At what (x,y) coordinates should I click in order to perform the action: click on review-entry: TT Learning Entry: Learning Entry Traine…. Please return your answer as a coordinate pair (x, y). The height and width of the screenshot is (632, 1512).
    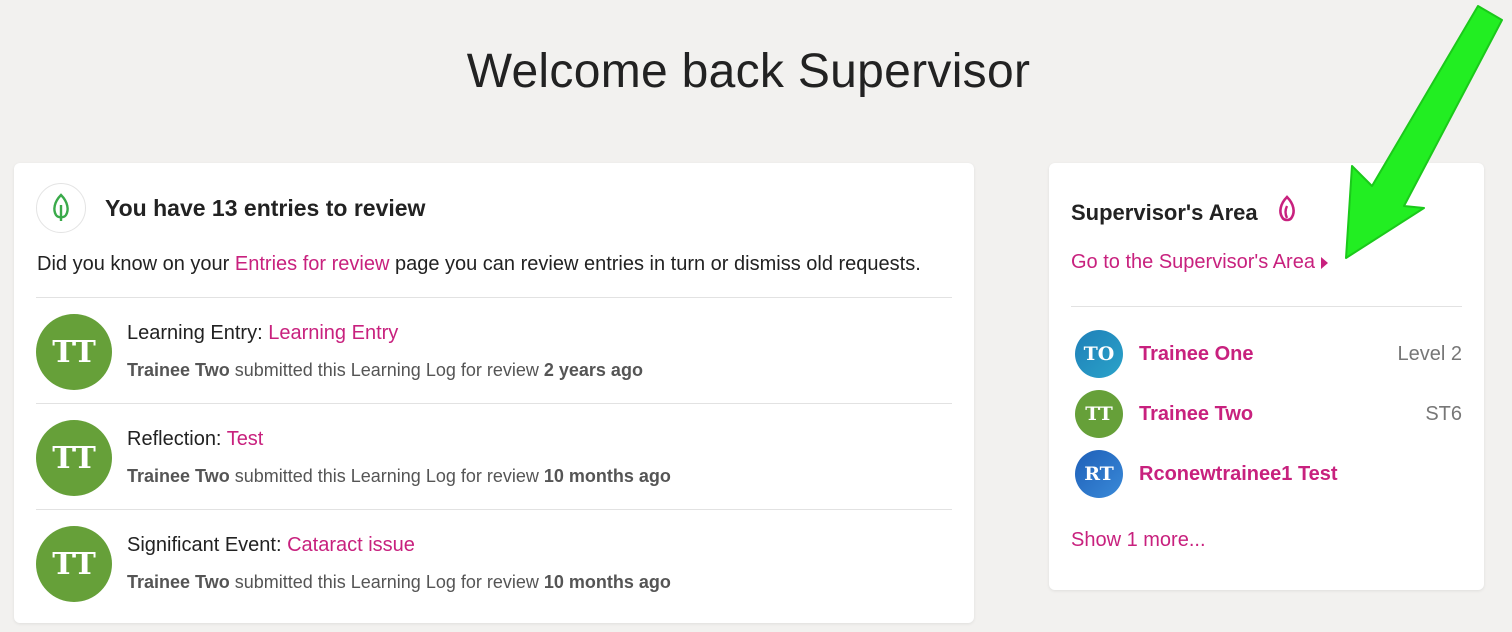
    Looking at the image, I should click on (494, 367).